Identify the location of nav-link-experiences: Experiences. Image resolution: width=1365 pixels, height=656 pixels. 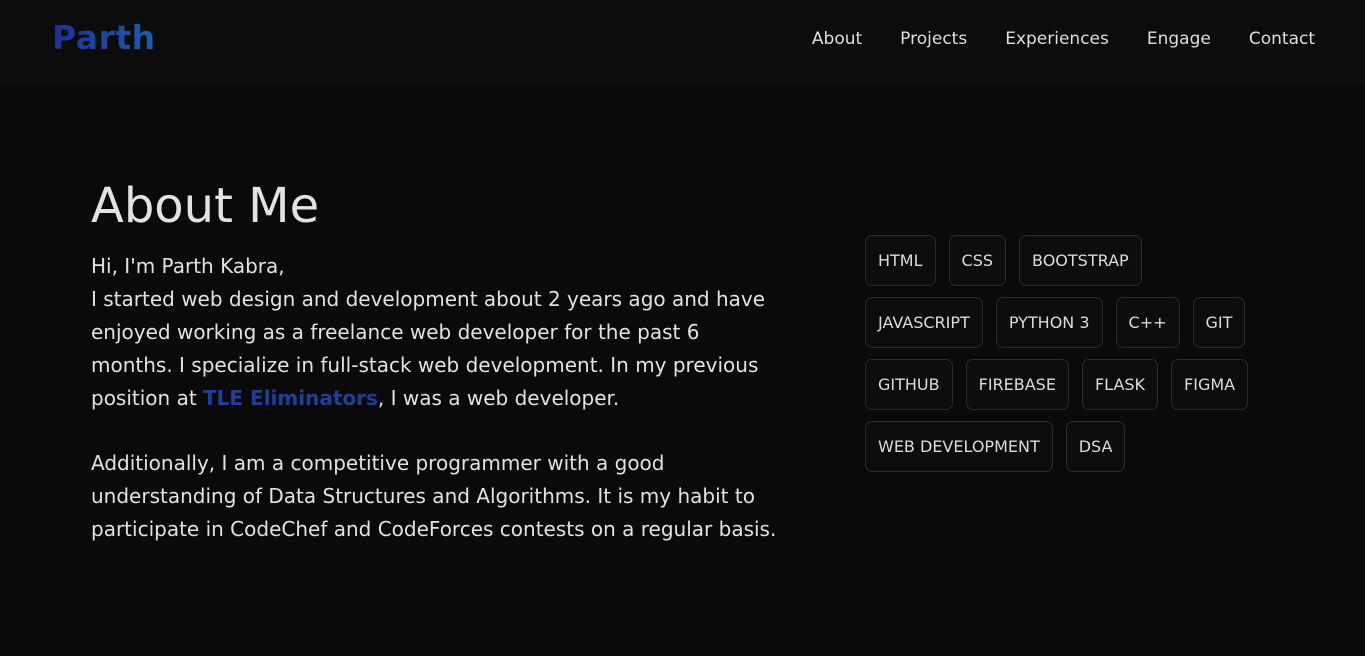
(1057, 39).